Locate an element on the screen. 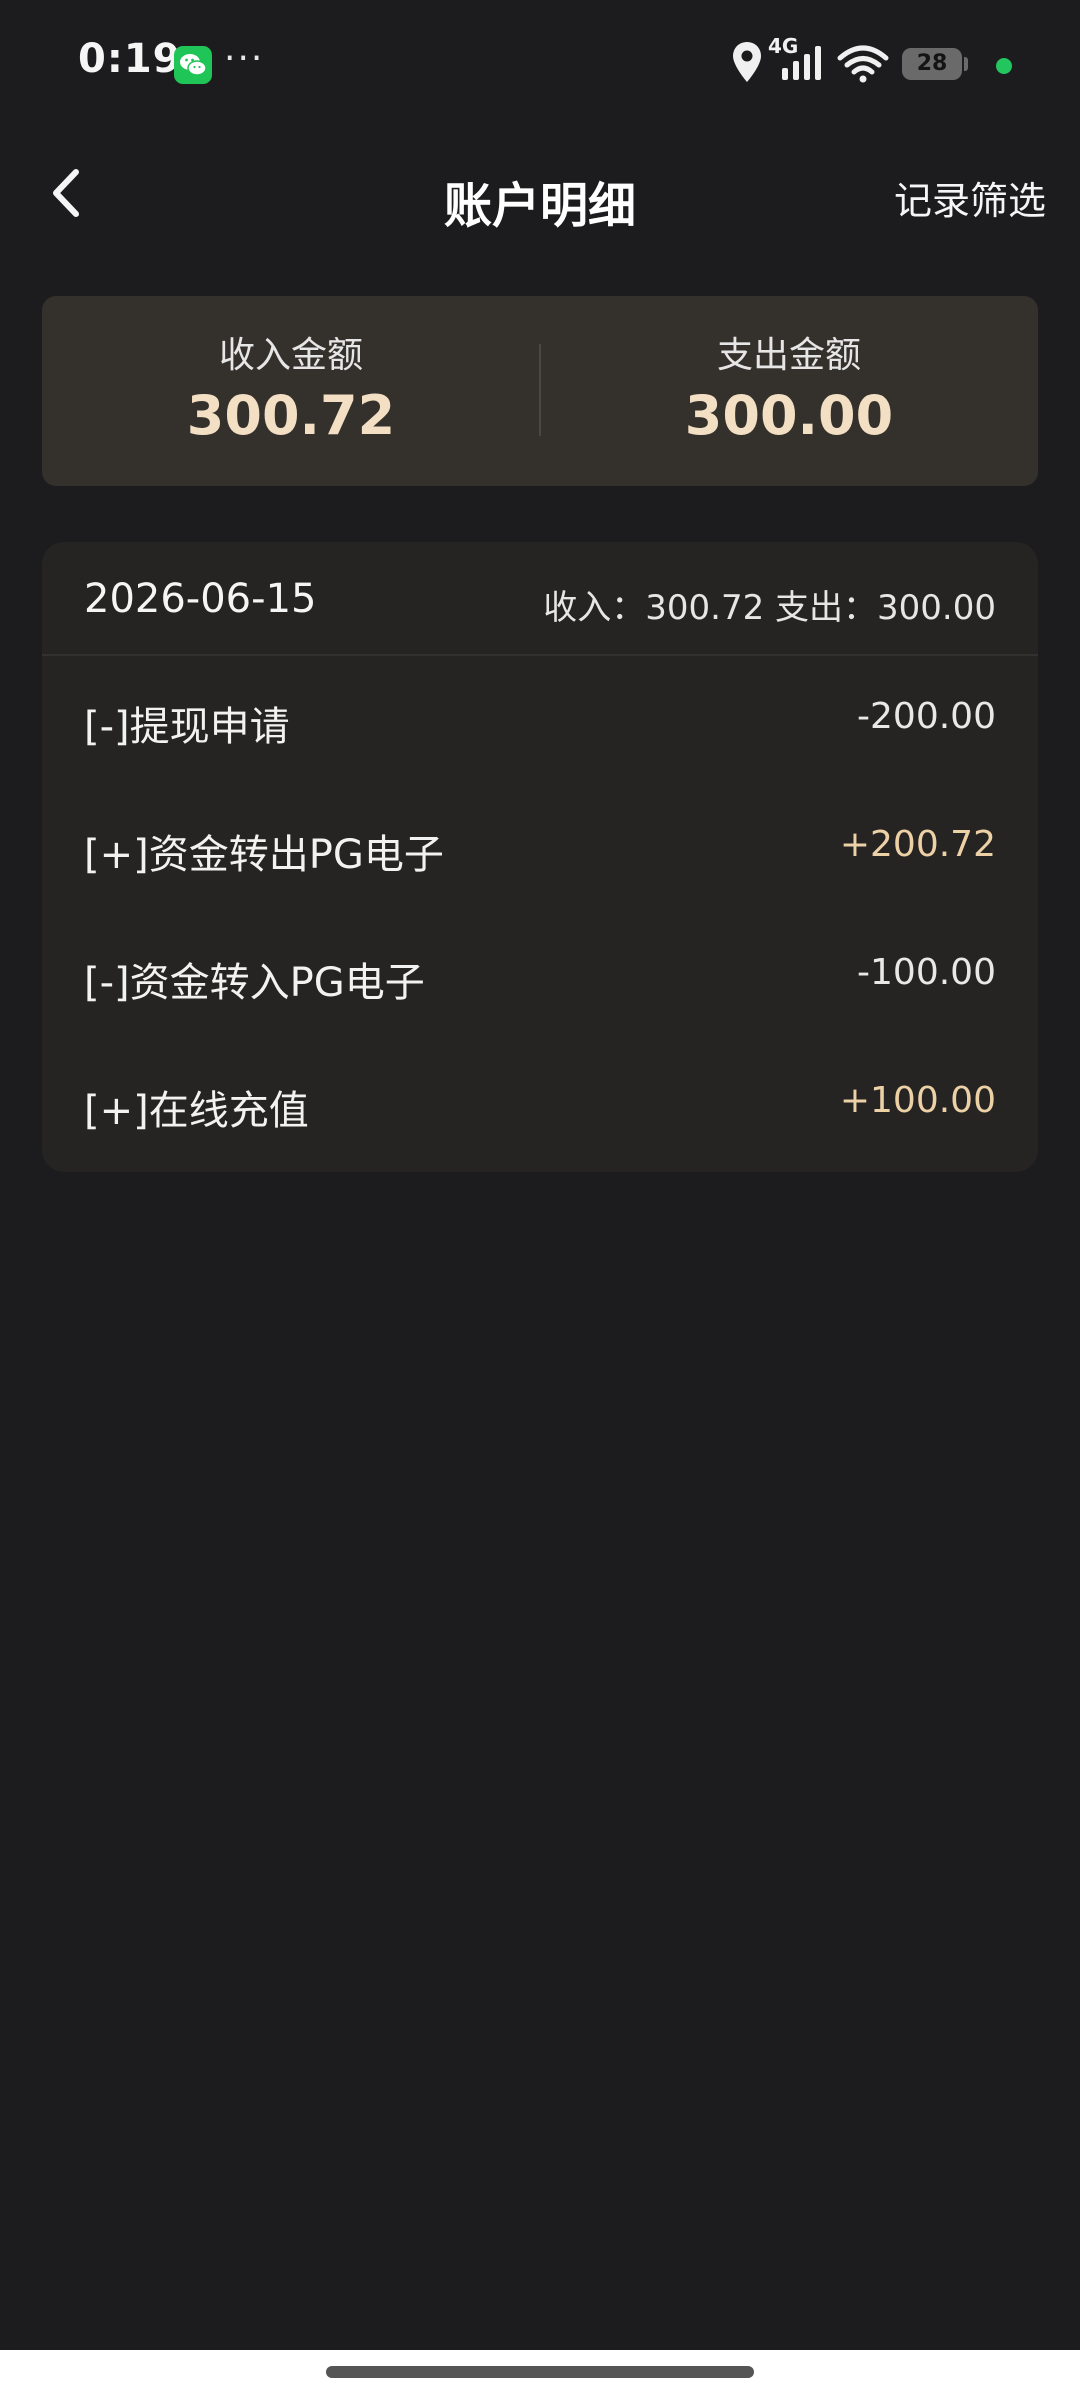 This screenshot has height=2400, width=1080. signal-icon is located at coordinates (801, 63).